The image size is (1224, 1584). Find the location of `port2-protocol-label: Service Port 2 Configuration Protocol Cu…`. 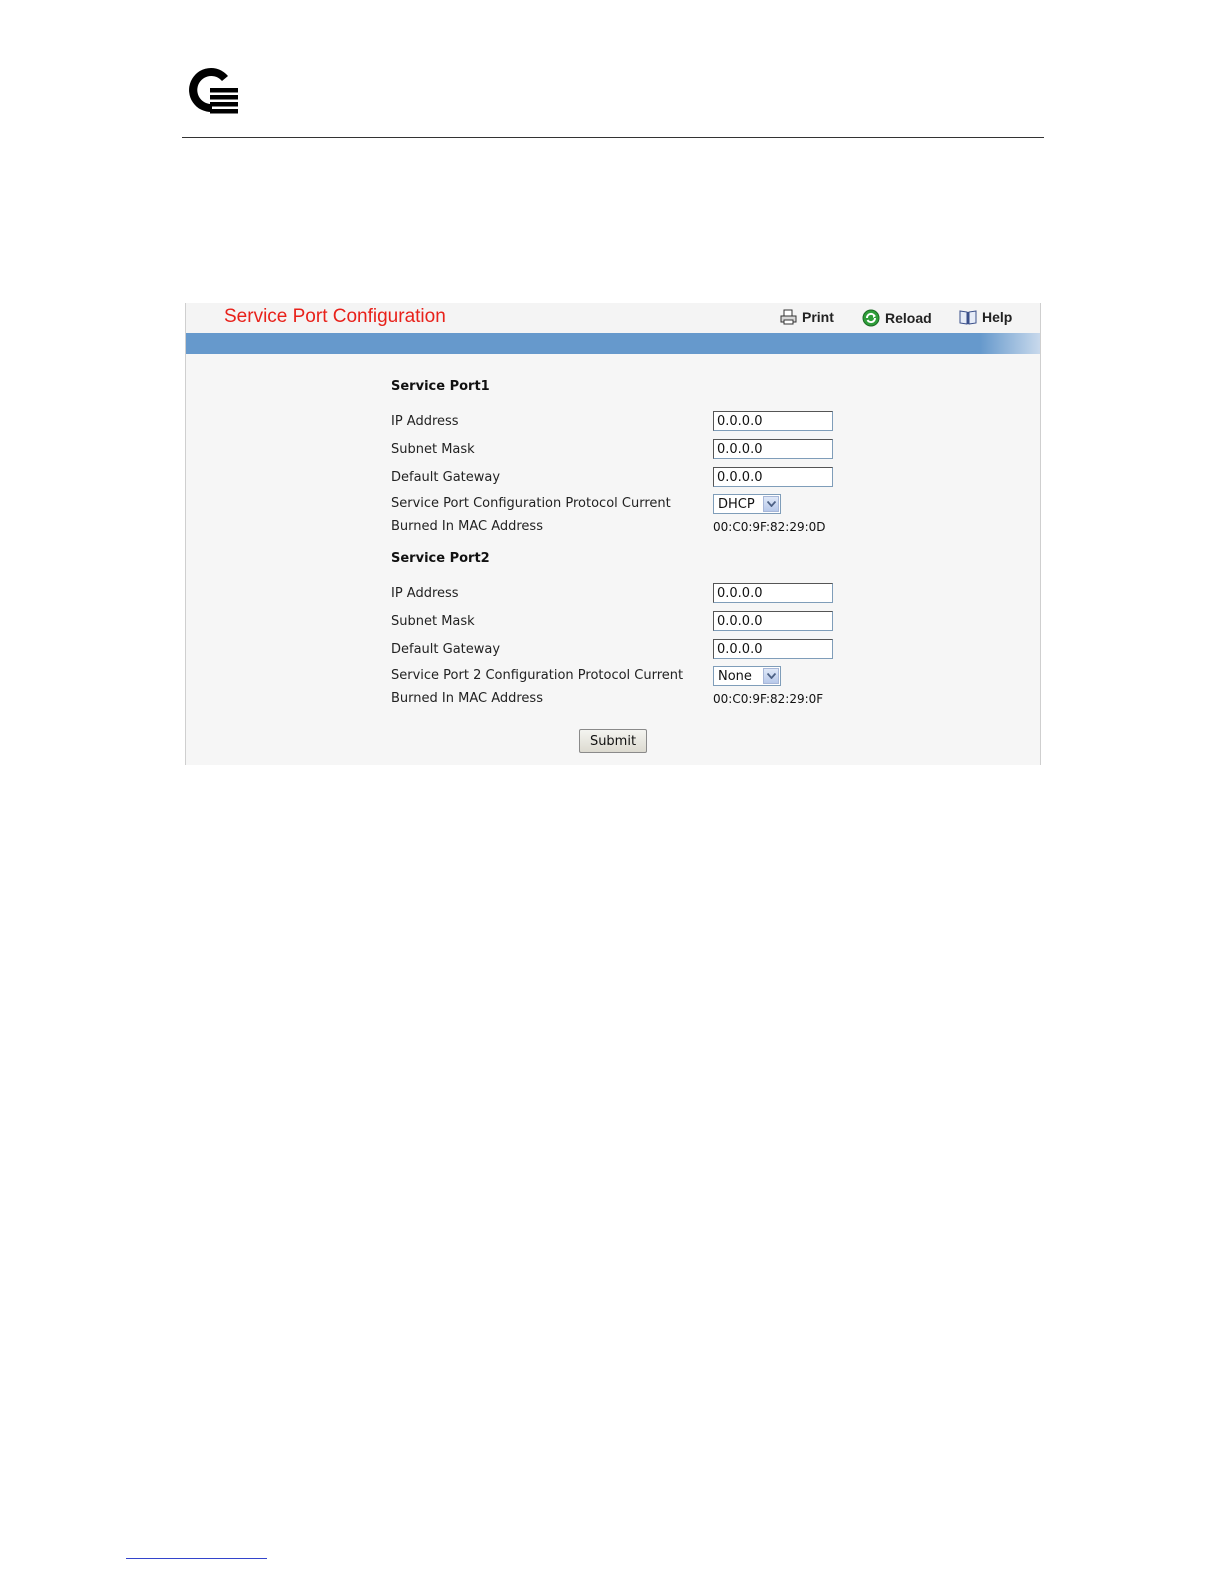

port2-protocol-label: Service Port 2 Configuration Protocol Cu… is located at coordinates (537, 675).